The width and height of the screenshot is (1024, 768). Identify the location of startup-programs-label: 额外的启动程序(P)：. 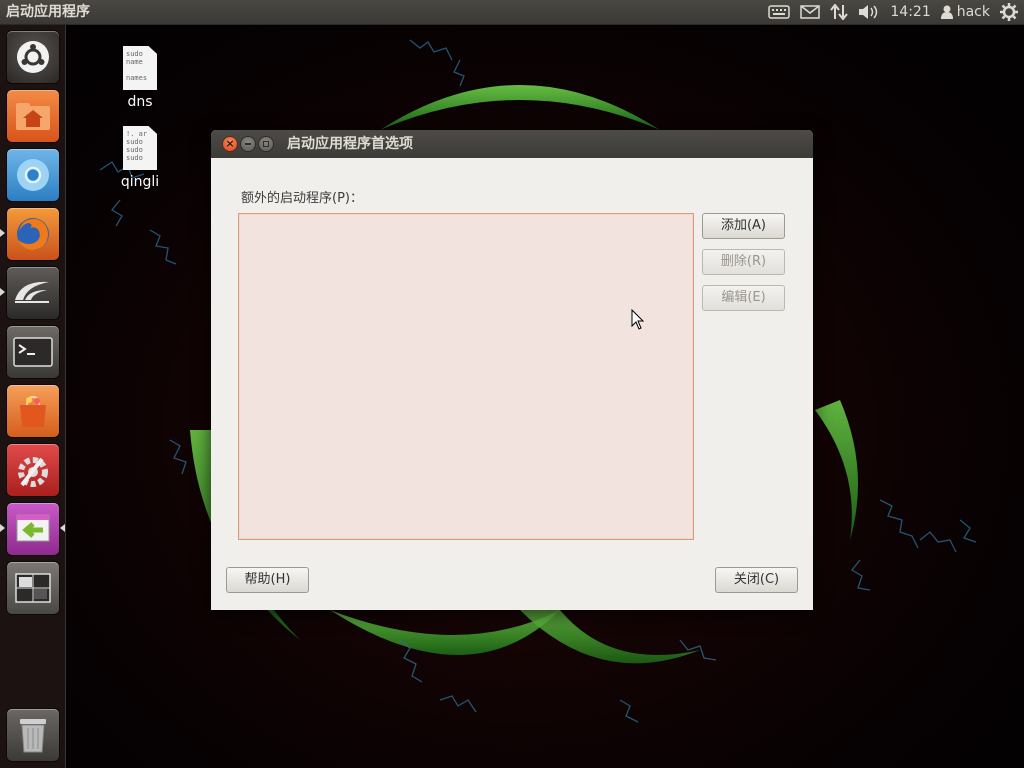
(302, 198).